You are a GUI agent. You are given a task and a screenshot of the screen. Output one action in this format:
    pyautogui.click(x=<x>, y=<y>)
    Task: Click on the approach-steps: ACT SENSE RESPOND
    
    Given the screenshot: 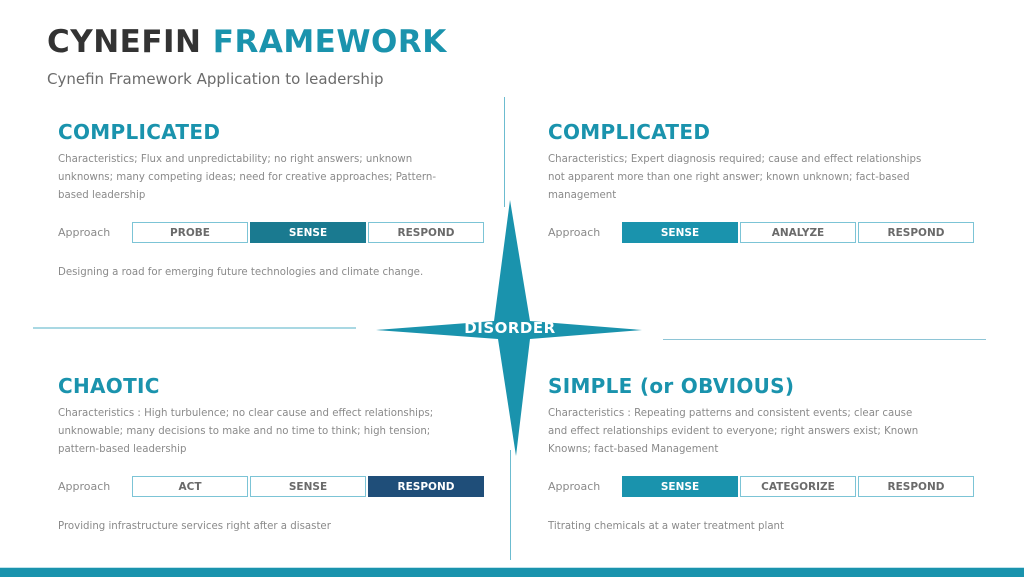 What is the action you would take?
    pyautogui.click(x=309, y=486)
    